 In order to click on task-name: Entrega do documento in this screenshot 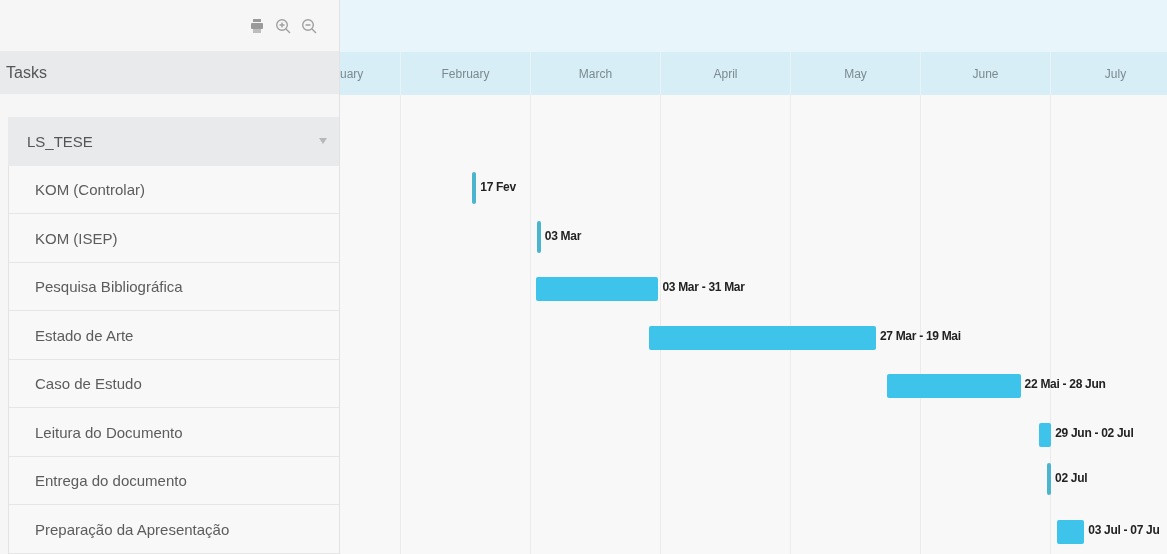, I will do `click(111, 481)`.